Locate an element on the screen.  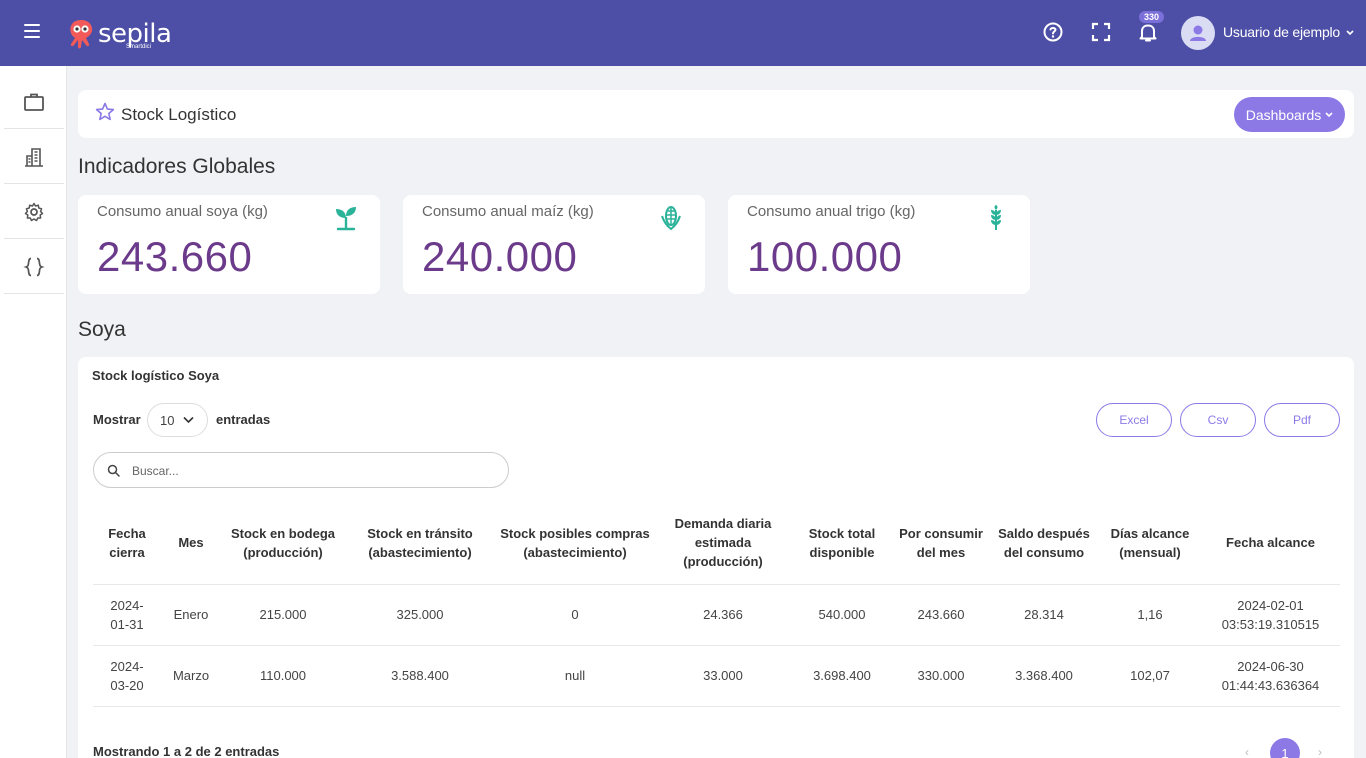
page-title: Stock Logístico is located at coordinates (179, 114).